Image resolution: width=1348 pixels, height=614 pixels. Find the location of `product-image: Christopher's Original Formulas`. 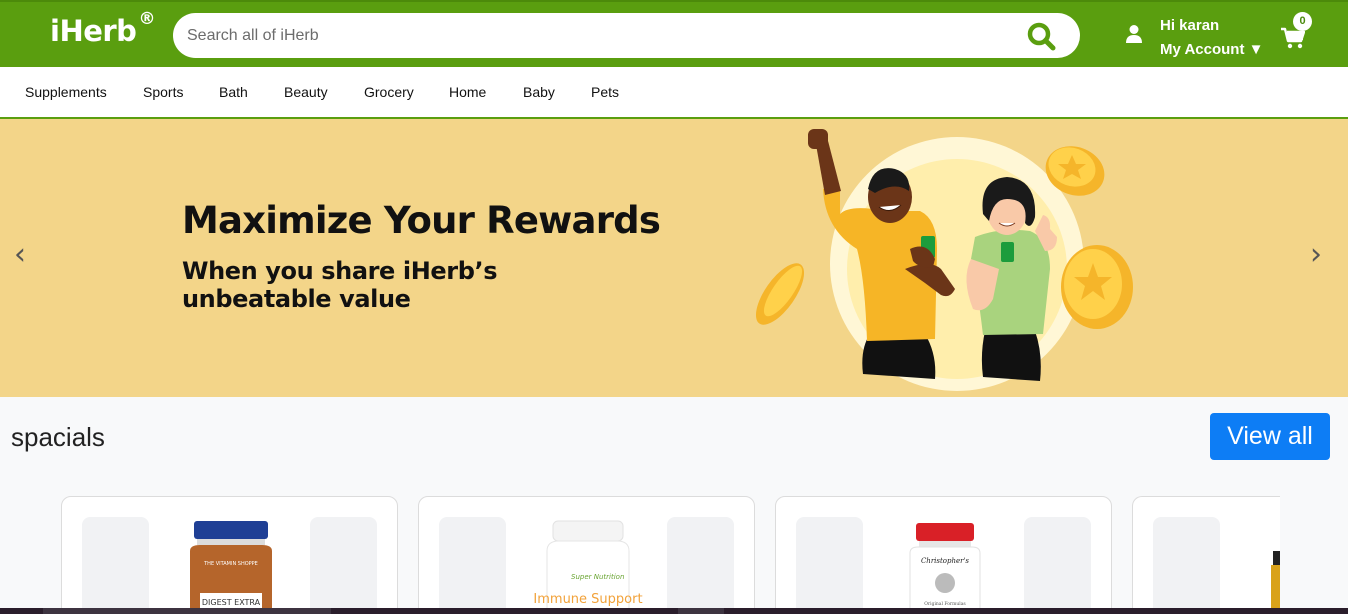

product-image: Christopher's Original Formulas is located at coordinates (944, 565).